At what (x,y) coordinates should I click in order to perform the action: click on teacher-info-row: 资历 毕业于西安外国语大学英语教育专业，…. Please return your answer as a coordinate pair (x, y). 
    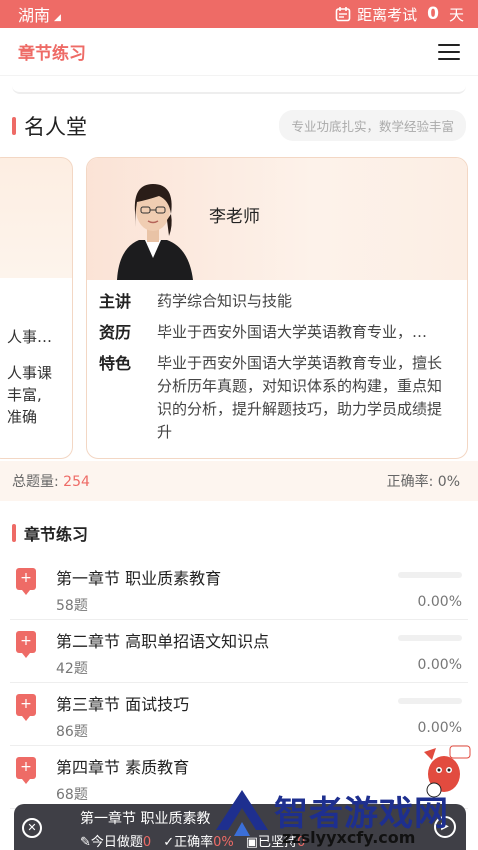
    Looking at the image, I should click on (277, 332).